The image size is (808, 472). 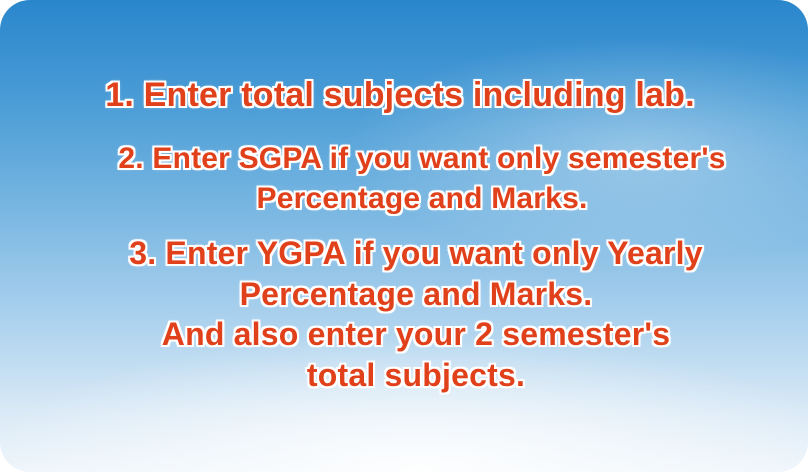 What do you see at coordinates (400, 95) in the screenshot?
I see `instruction-step-1: 1. Enter total subjects including lab.` at bounding box center [400, 95].